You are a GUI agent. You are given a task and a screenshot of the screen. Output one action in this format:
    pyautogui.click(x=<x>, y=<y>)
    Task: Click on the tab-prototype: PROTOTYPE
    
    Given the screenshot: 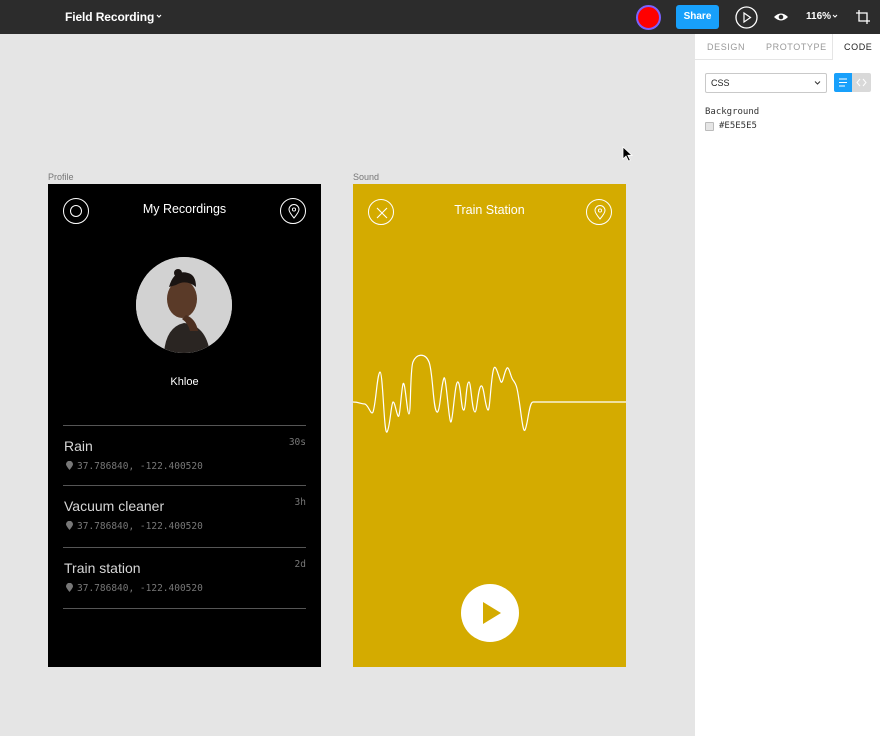 What is the action you would take?
    pyautogui.click(x=796, y=47)
    